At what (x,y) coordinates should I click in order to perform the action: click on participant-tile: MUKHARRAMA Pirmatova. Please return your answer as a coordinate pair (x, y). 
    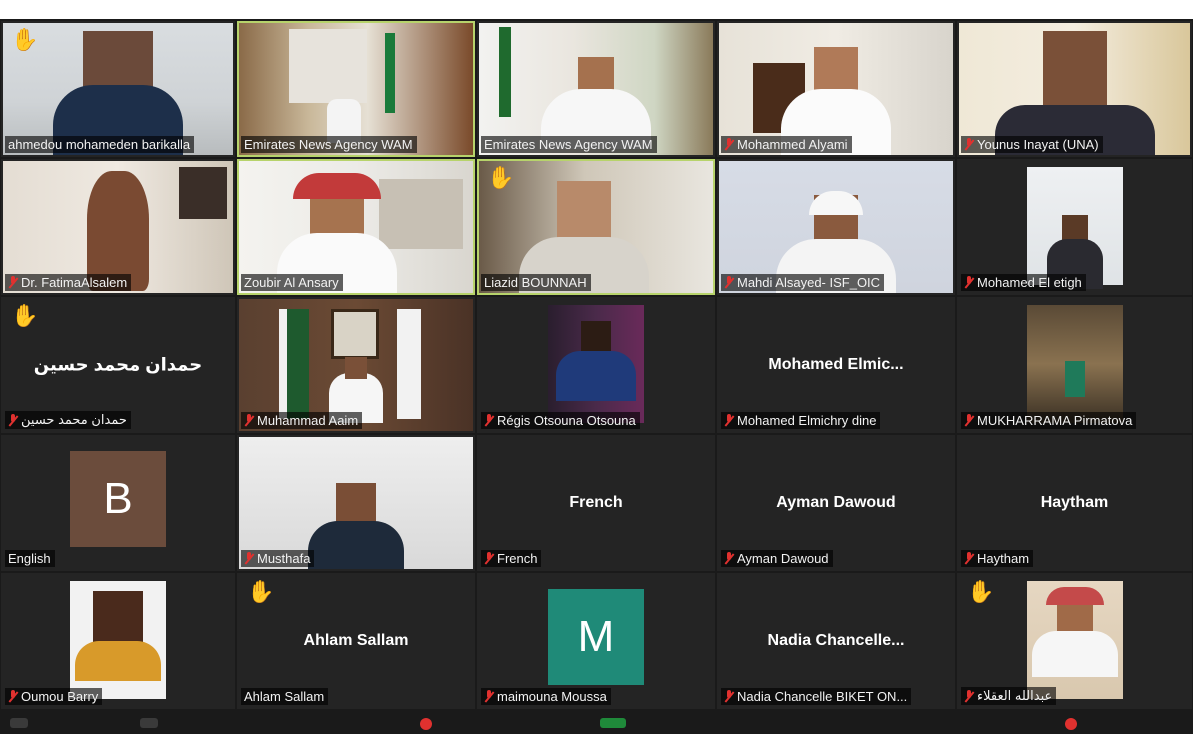
    Looking at the image, I should click on (1074, 365).